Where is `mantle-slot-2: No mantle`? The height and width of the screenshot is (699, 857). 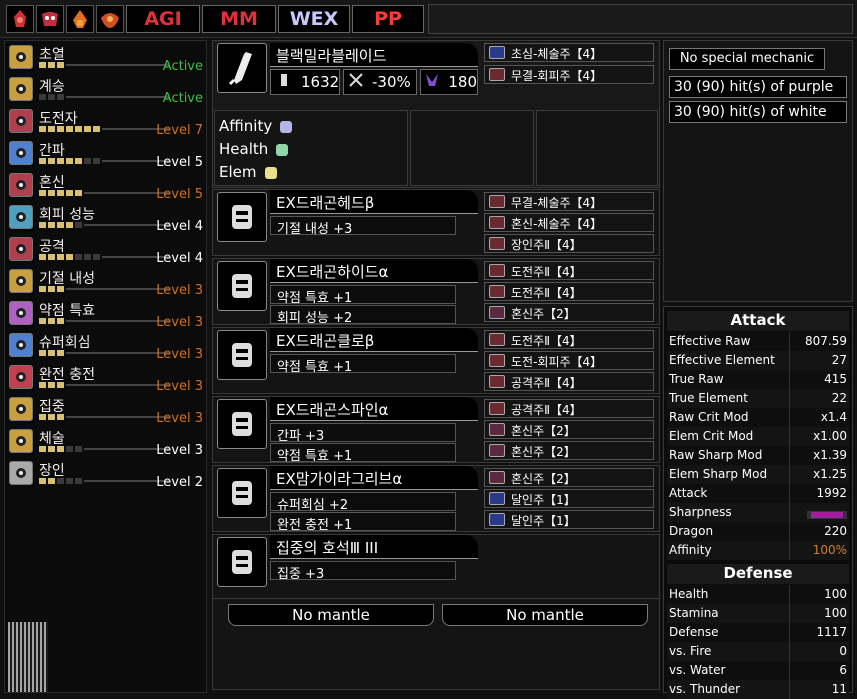
mantle-slot-2: No mantle is located at coordinates (545, 615).